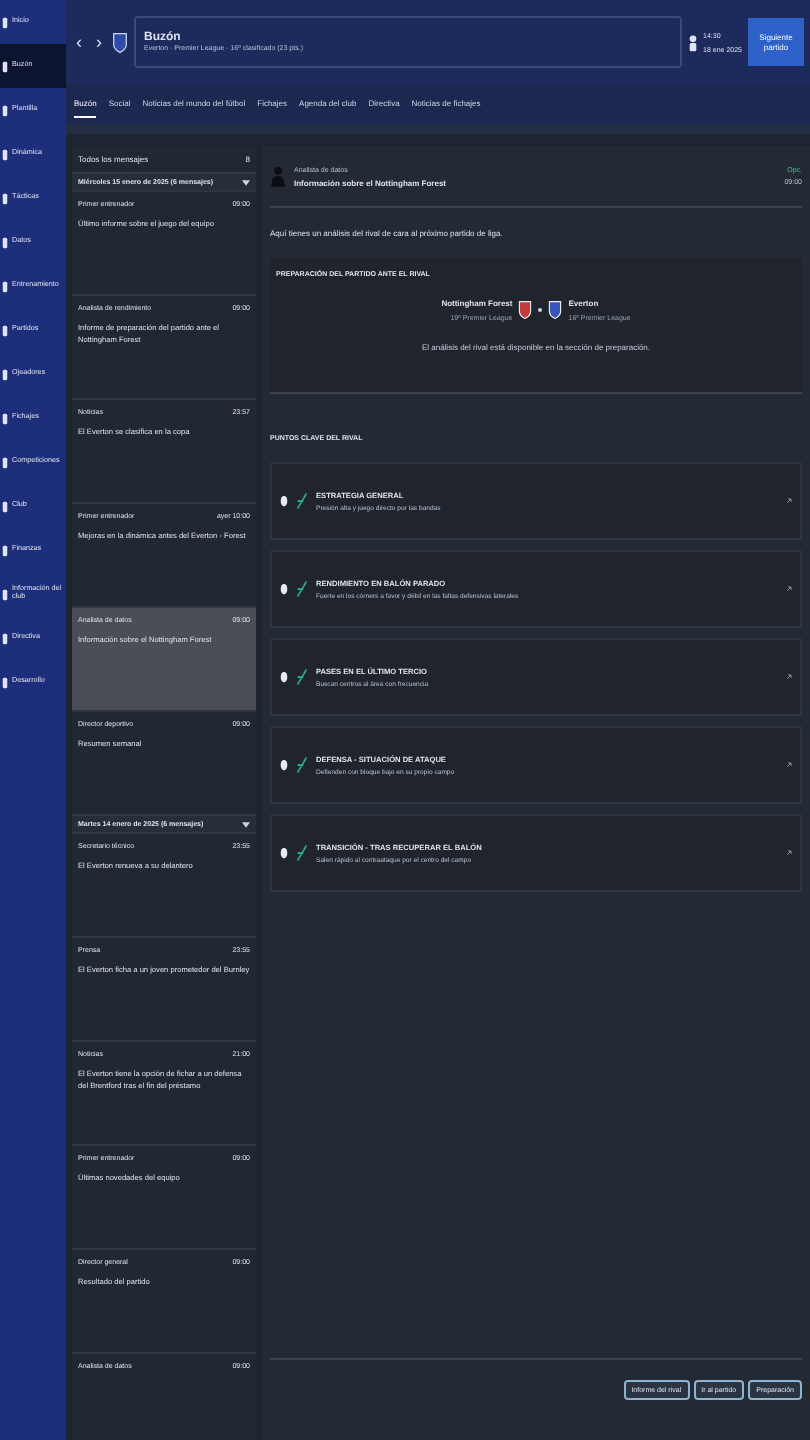  I want to click on club-crest-icon, so click(120, 42).